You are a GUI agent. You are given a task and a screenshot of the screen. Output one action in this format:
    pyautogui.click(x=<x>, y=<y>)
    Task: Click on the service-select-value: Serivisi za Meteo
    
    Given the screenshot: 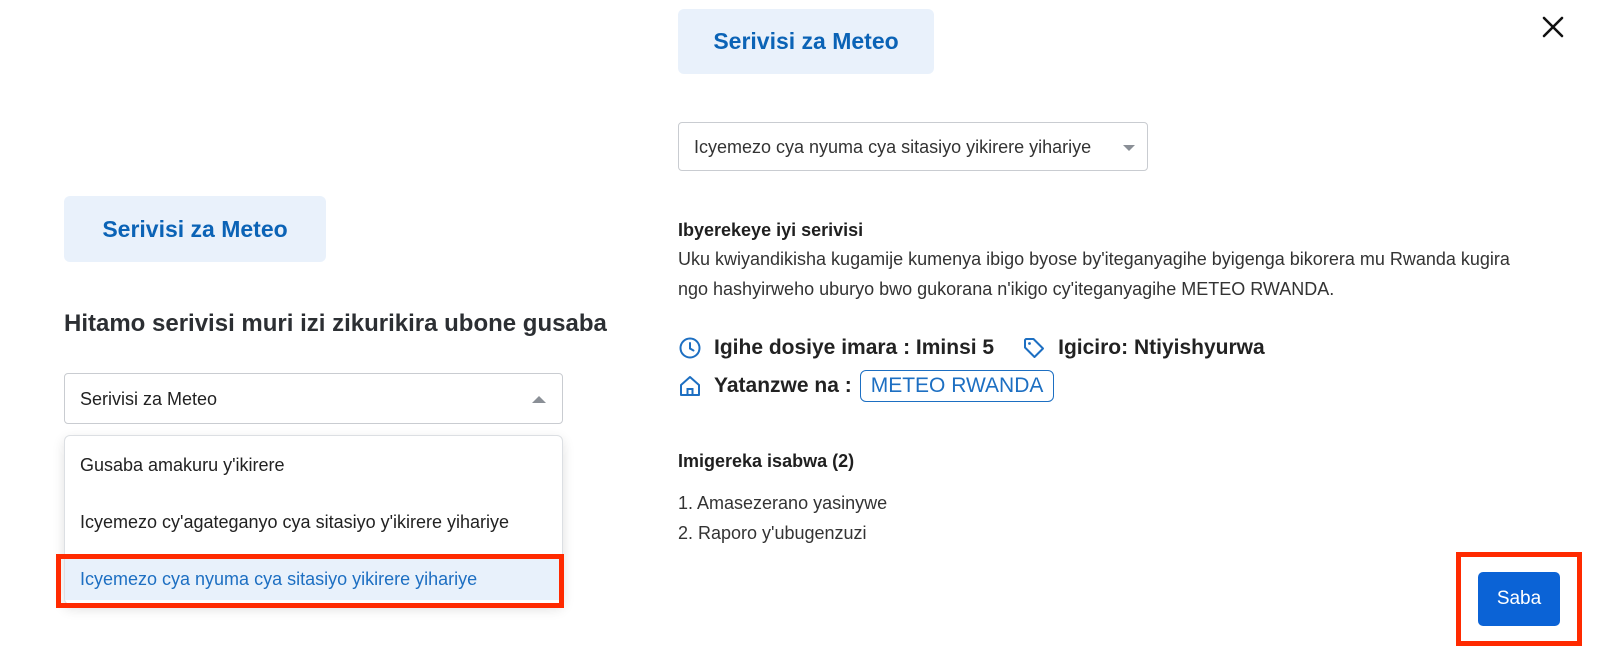 What is the action you would take?
    pyautogui.click(x=149, y=399)
    